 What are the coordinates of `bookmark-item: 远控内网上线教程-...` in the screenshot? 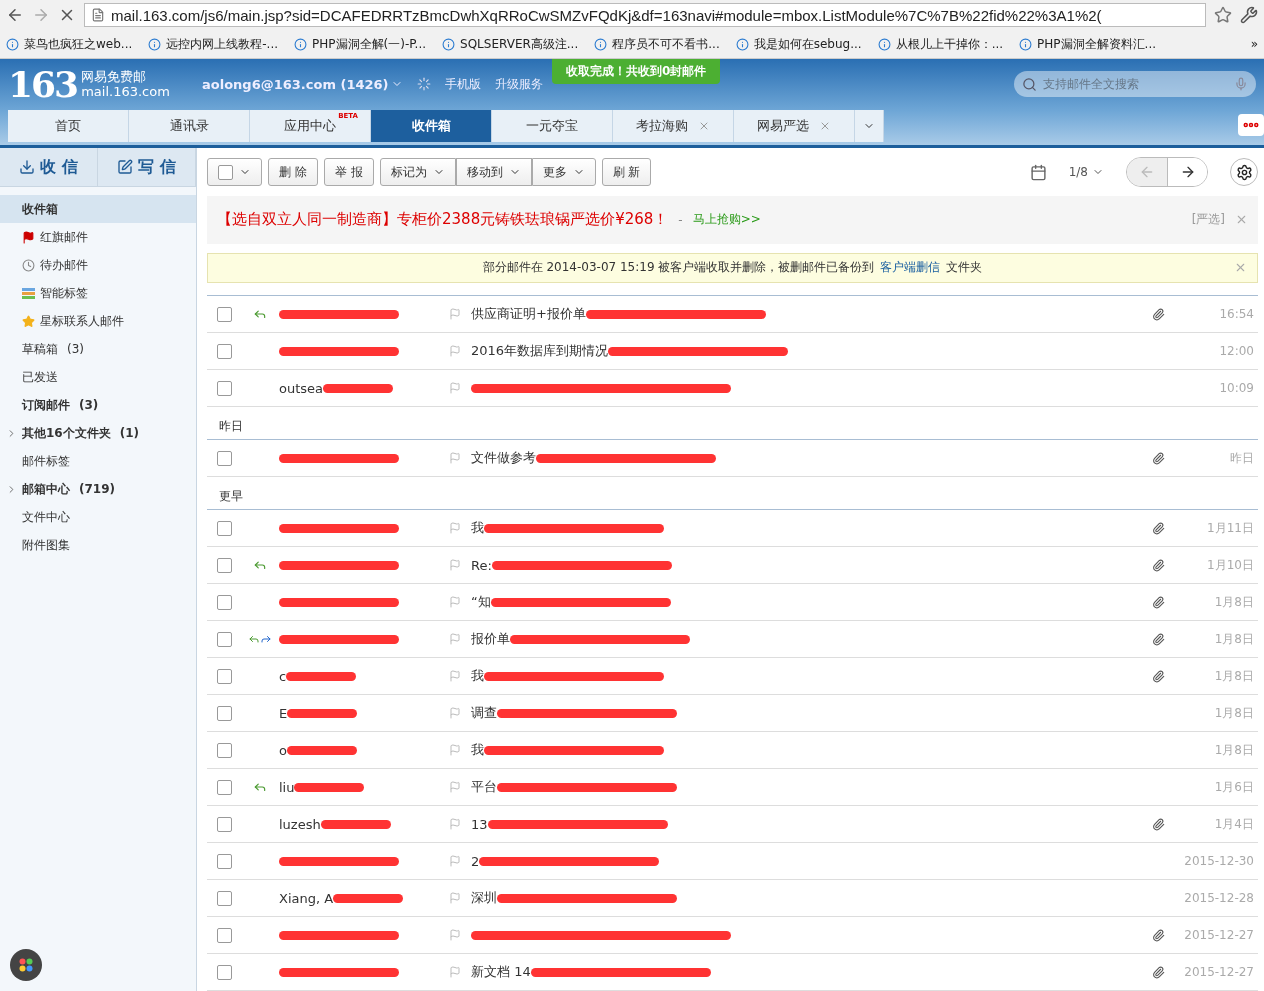 It's located at (213, 44).